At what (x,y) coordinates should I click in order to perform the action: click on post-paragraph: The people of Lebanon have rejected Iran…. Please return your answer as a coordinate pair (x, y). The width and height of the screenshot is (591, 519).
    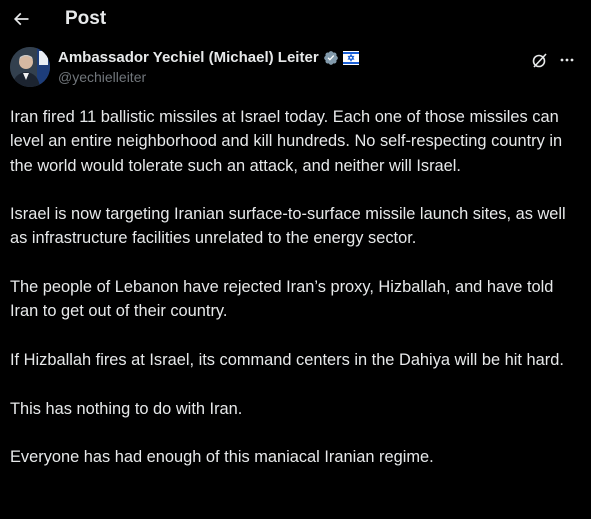
    Looking at the image, I should click on (282, 299).